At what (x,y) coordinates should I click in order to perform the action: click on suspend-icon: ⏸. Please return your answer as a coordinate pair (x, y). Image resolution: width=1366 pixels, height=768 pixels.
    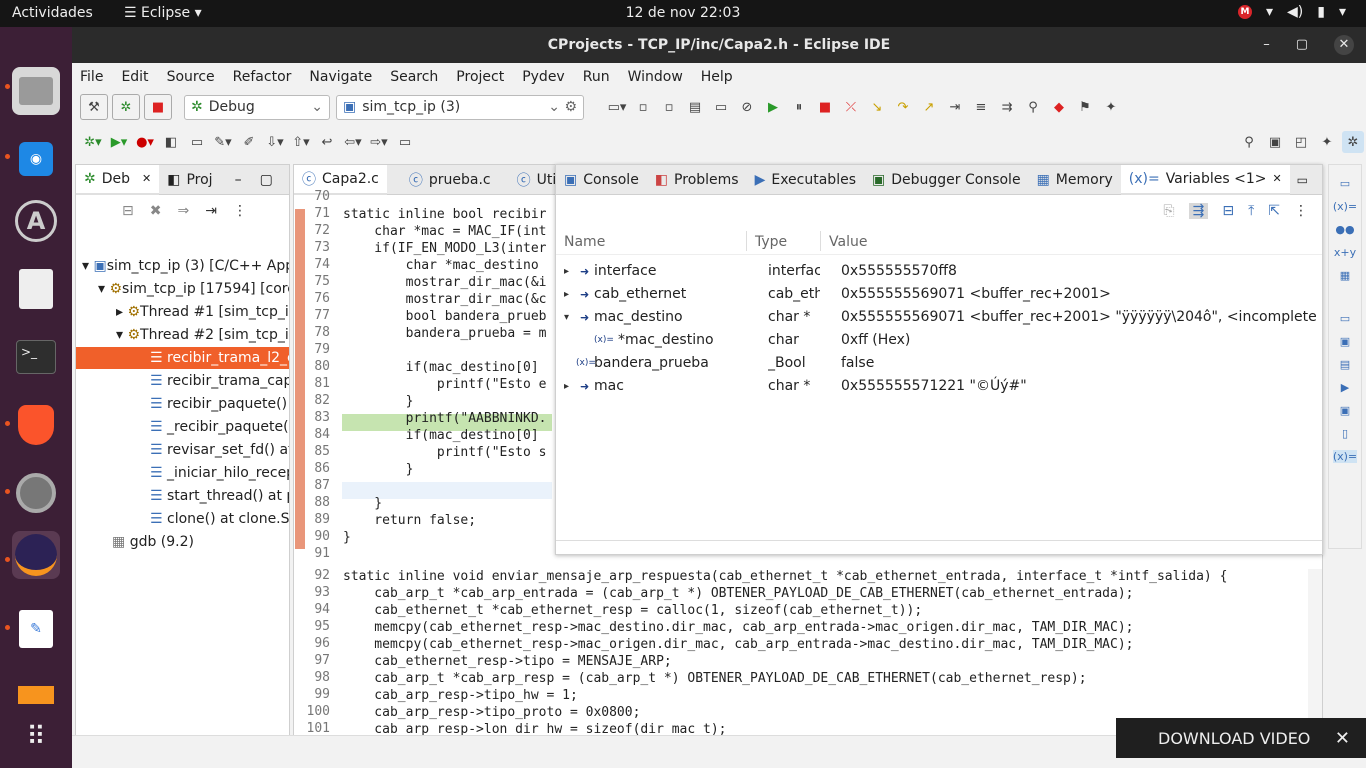
    Looking at the image, I should click on (799, 107).